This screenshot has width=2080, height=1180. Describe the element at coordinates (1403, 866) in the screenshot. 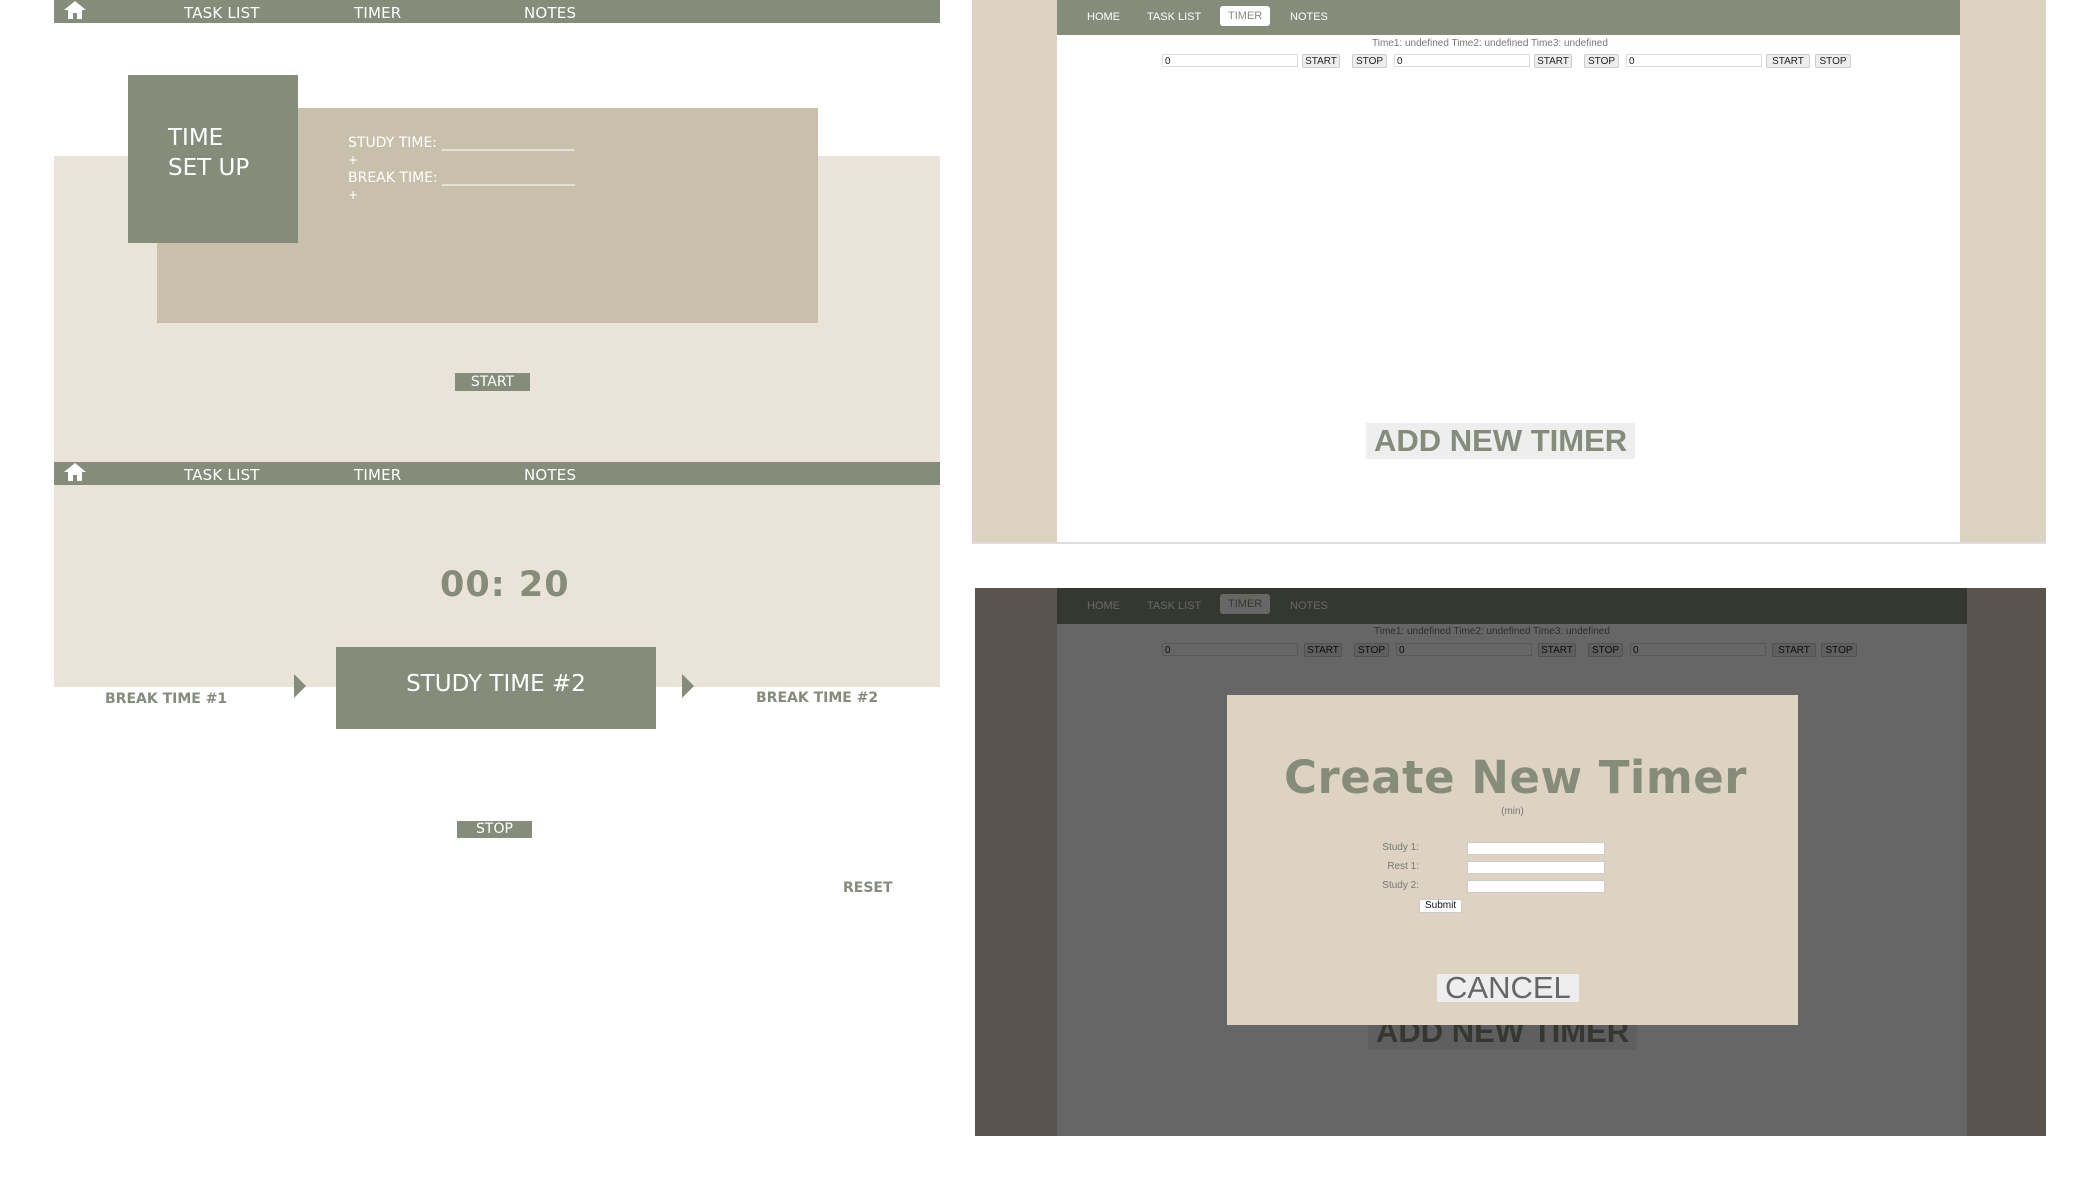

I see `rest1-label: Rest 1:` at that location.